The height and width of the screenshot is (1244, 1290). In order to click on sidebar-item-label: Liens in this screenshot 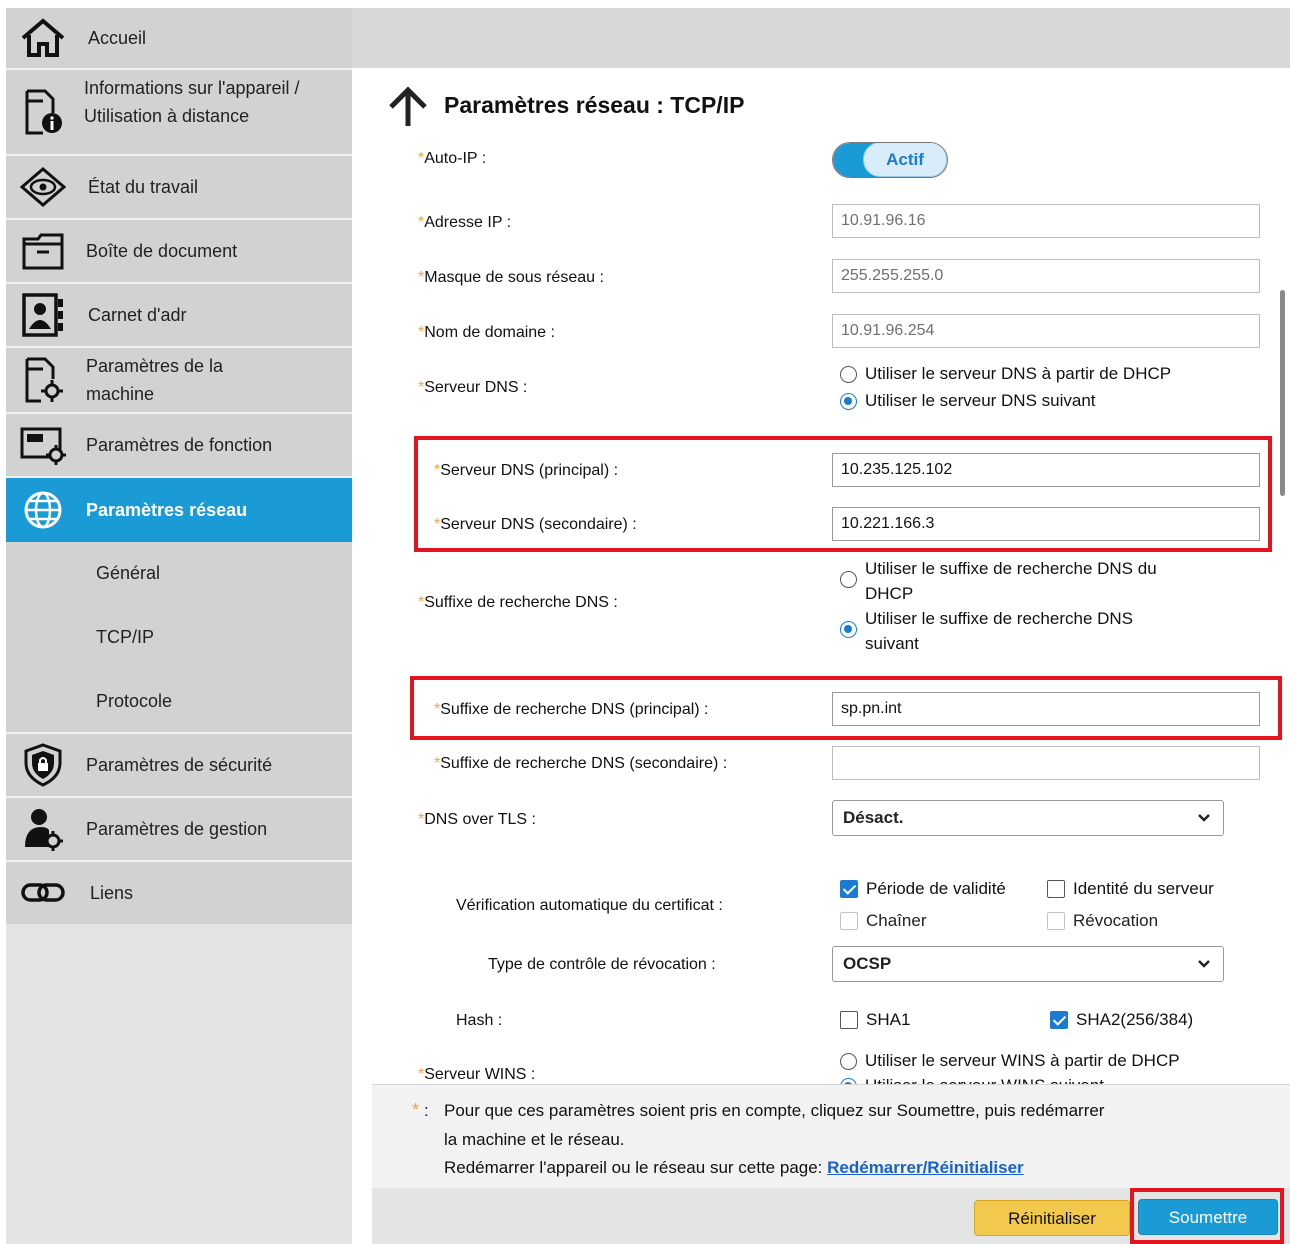, I will do `click(112, 893)`.